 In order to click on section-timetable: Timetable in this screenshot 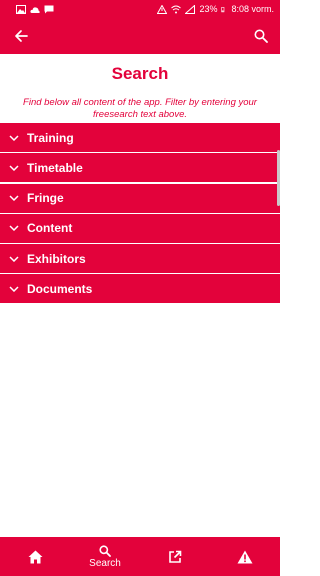, I will do `click(140, 168)`.